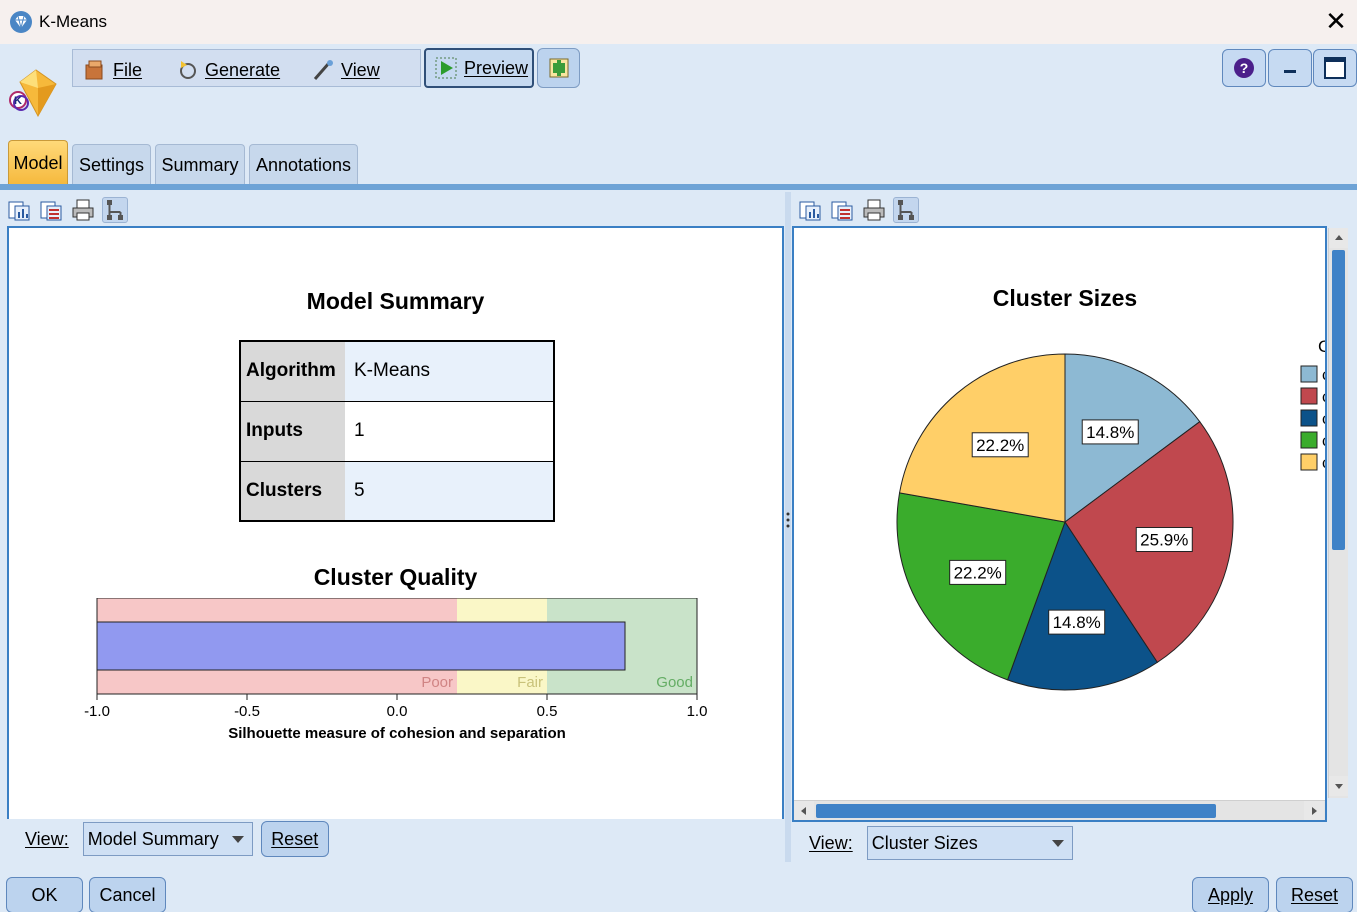 The image size is (1357, 912). I want to click on chevron-down-icon, so click(1057, 843).